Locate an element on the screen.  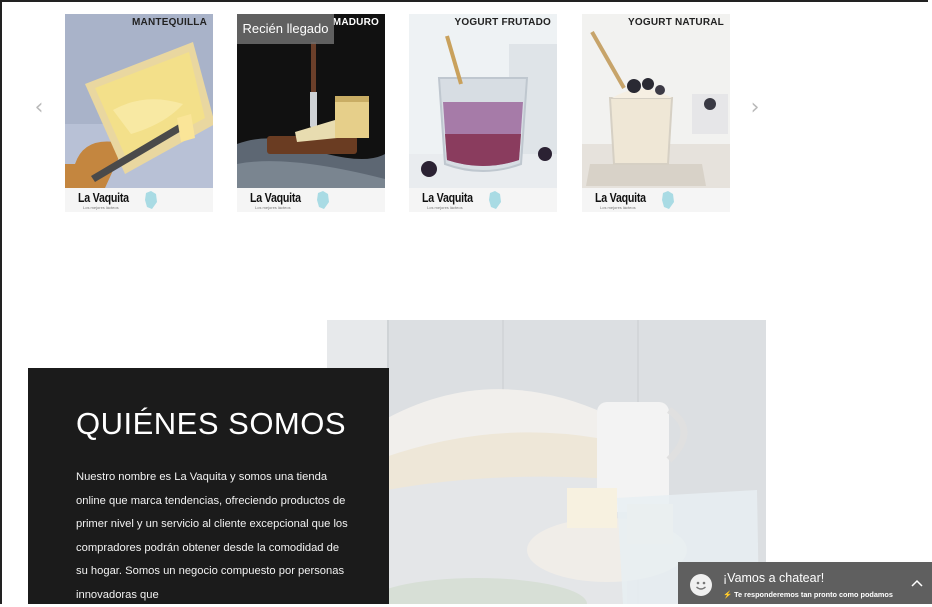
chat-subtitle-text: Te responderemos tan pronto como podamos is located at coordinates (813, 594).